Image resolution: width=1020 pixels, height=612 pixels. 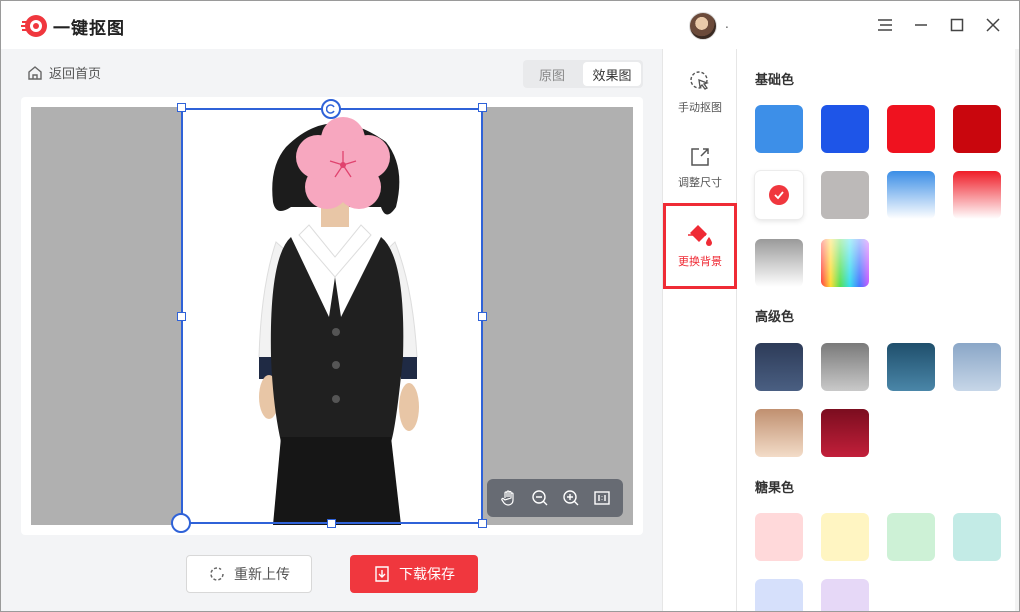 I want to click on zoom-toolbar, so click(x=555, y=498).